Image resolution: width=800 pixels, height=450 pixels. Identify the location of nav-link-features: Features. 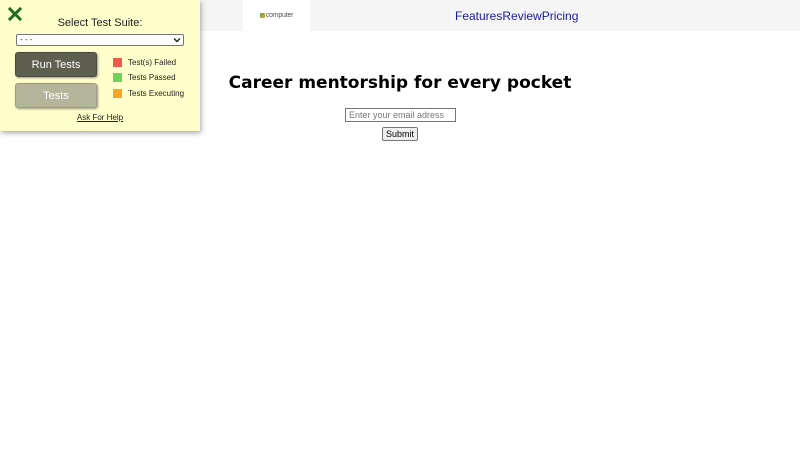
(478, 16).